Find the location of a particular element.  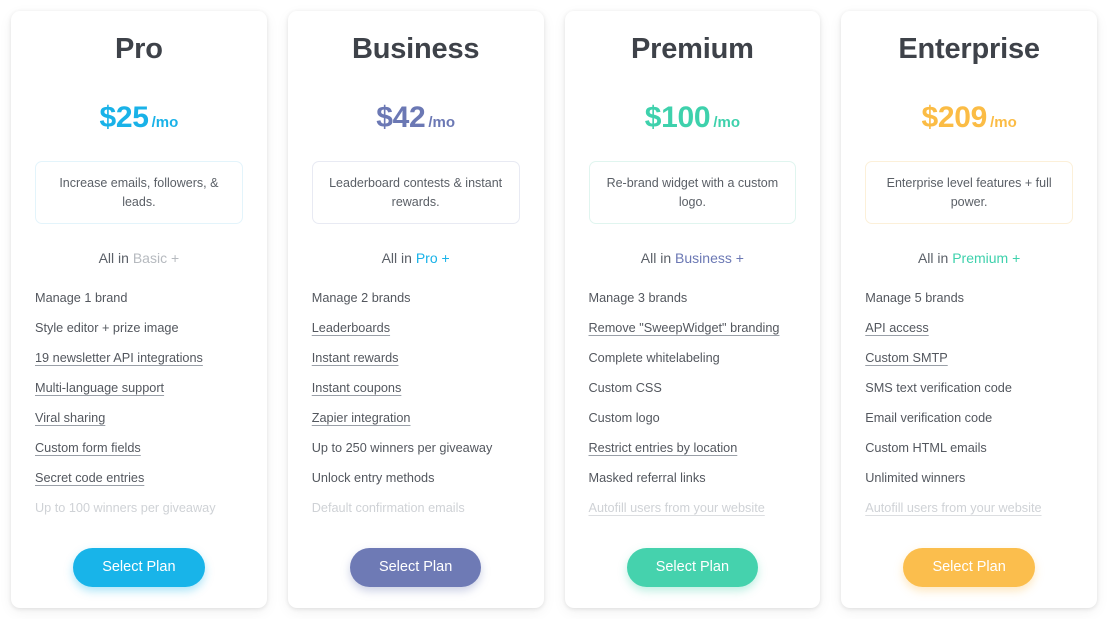

plan-description-text: Increase emails, followers, & leads. is located at coordinates (139, 192).